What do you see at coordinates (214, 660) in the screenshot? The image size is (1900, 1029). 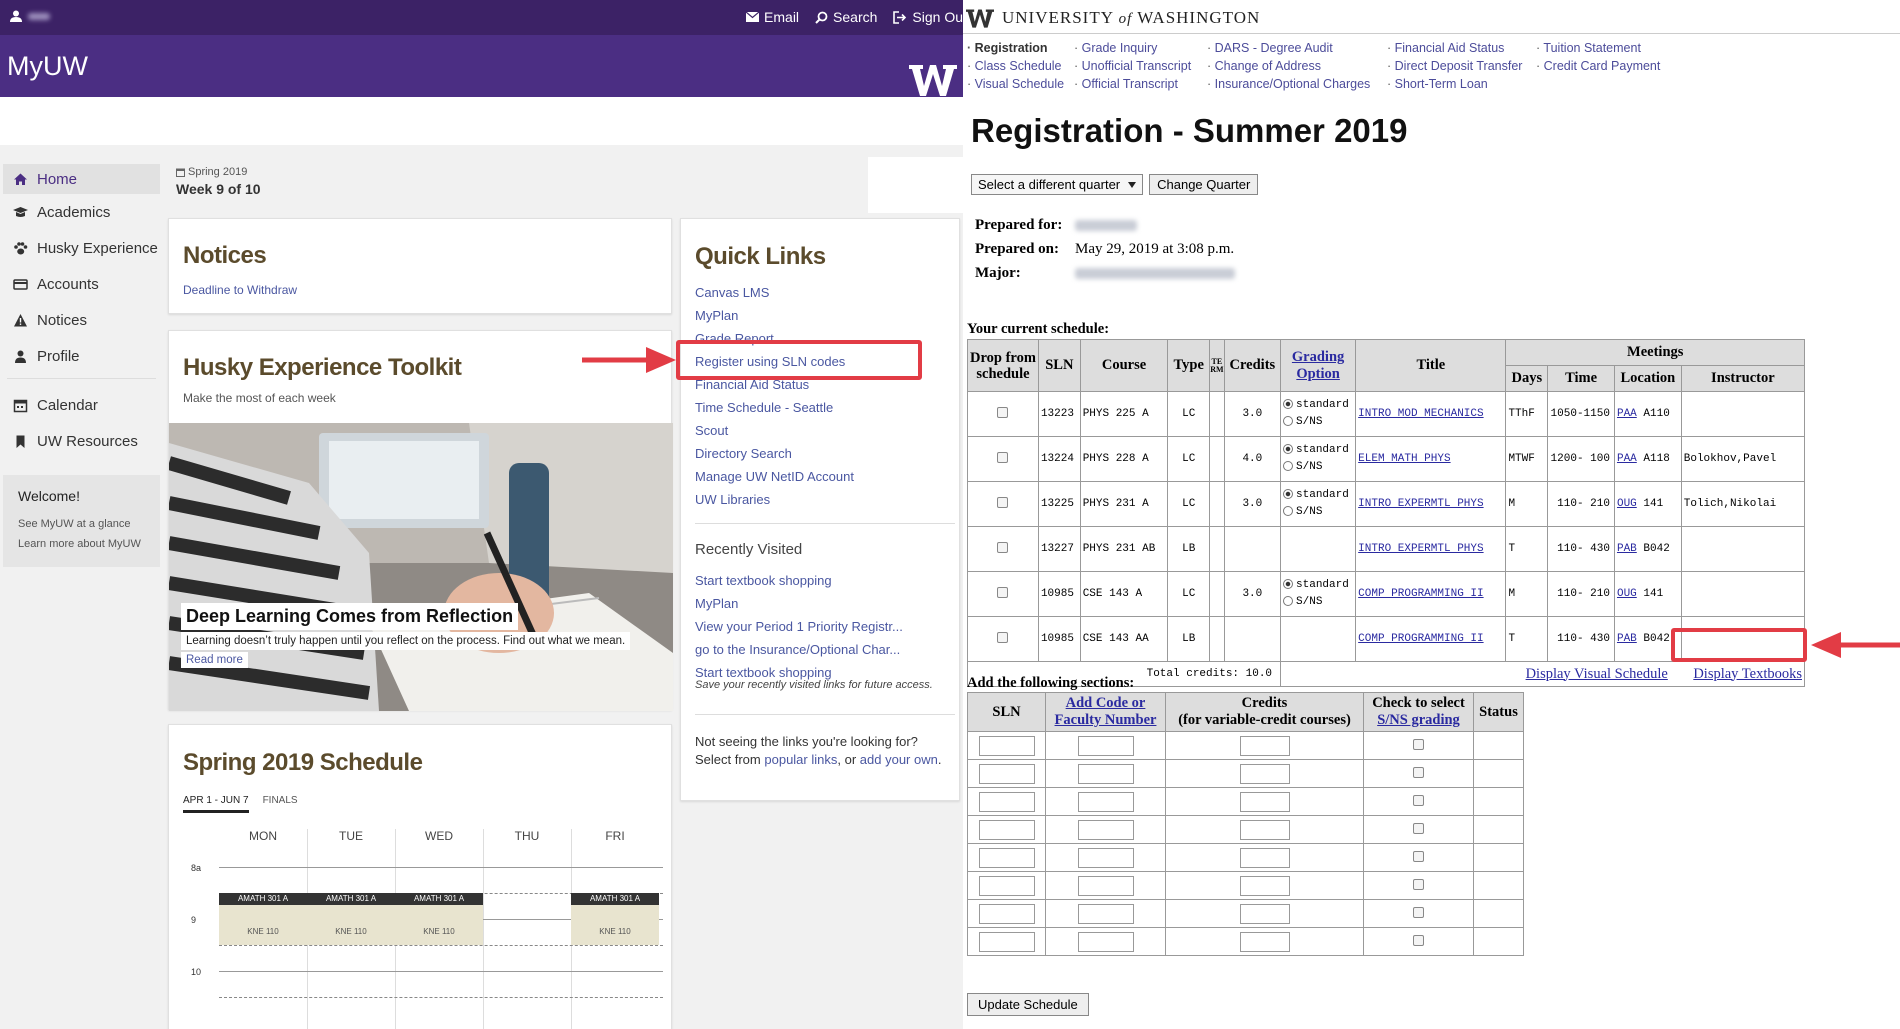 I see `read-more-link: Read more` at bounding box center [214, 660].